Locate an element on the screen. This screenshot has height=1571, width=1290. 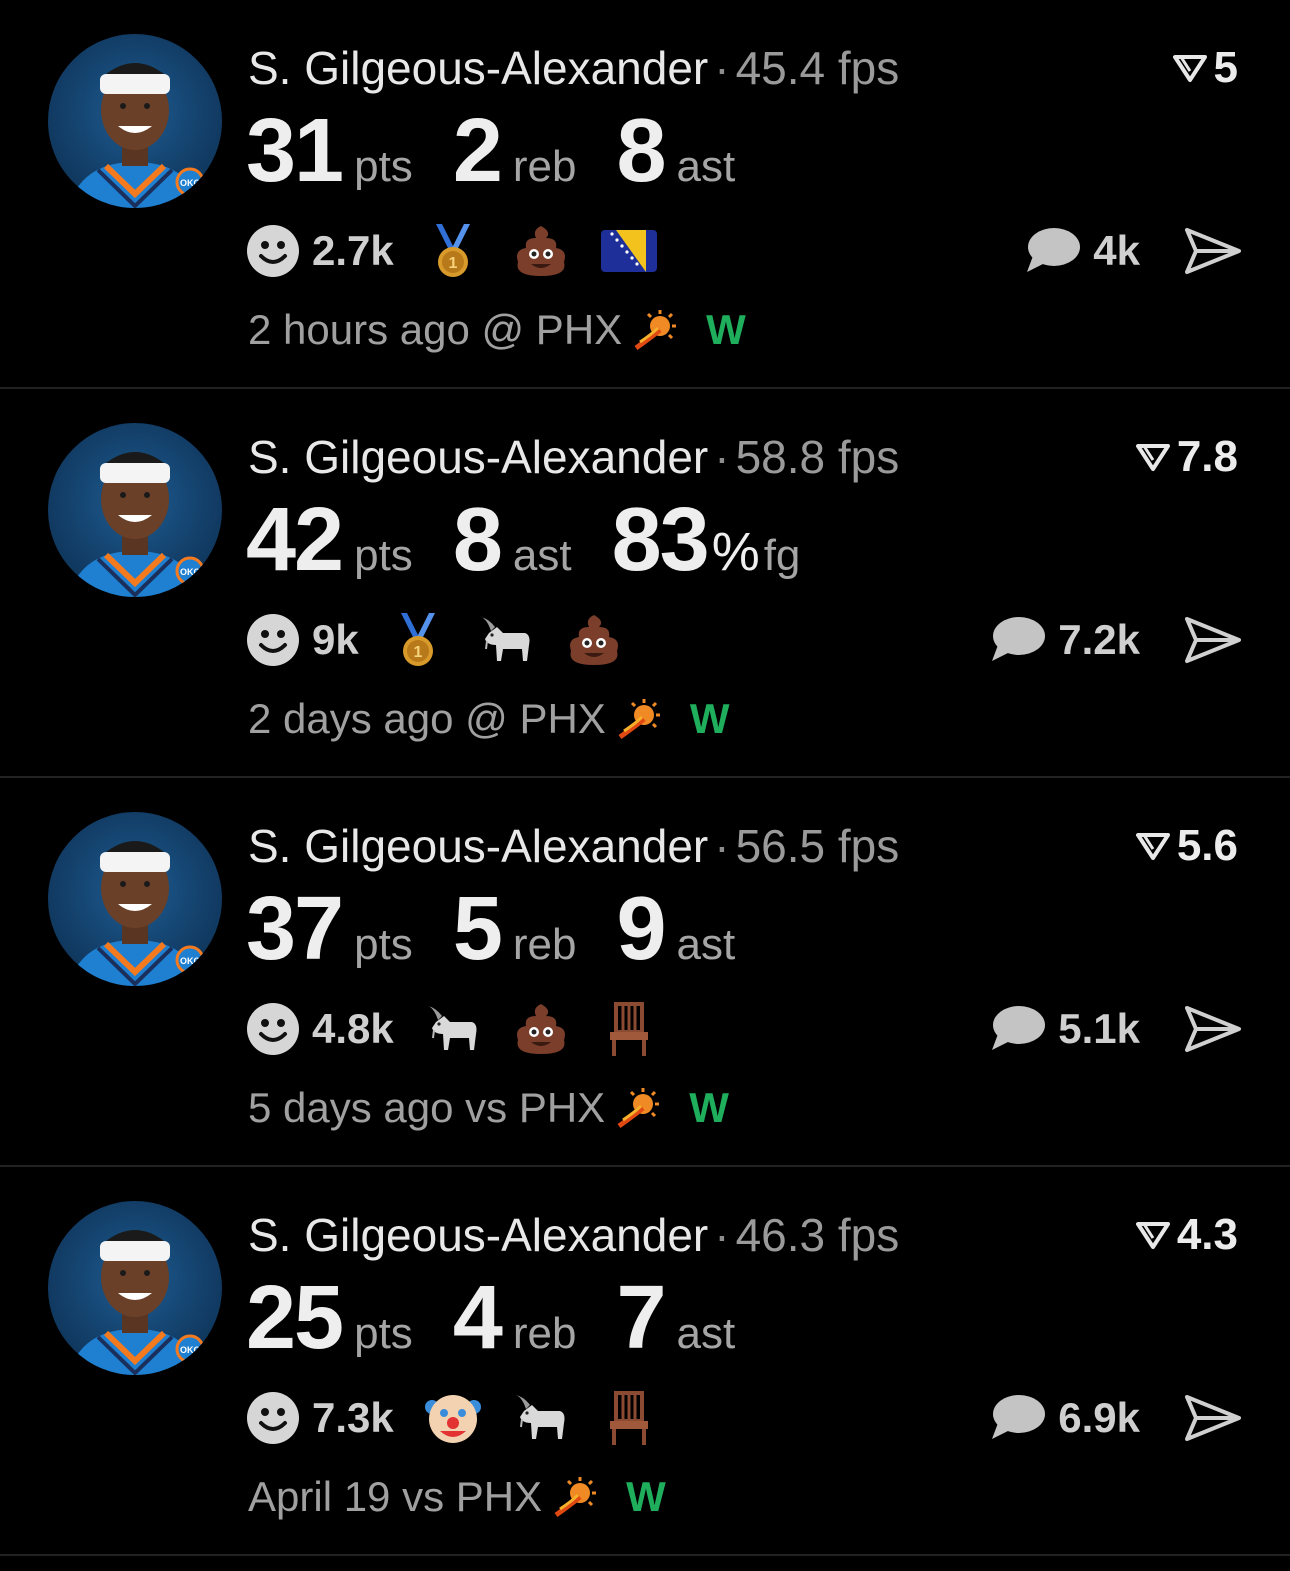
stat-pts: 42 pts is located at coordinates (329, 540).